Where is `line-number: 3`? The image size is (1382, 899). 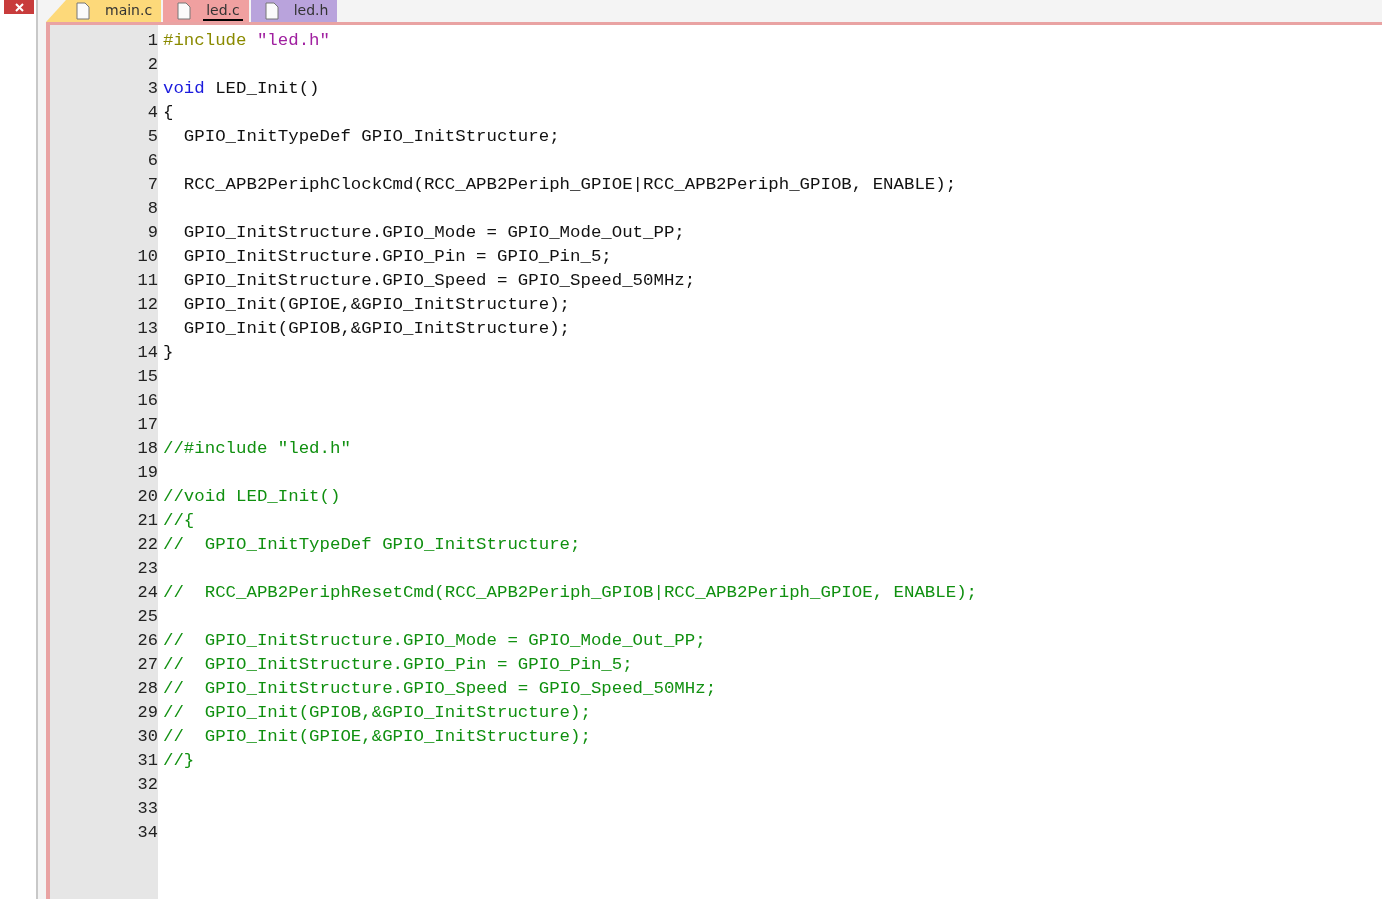
line-number: 3 is located at coordinates (152, 89).